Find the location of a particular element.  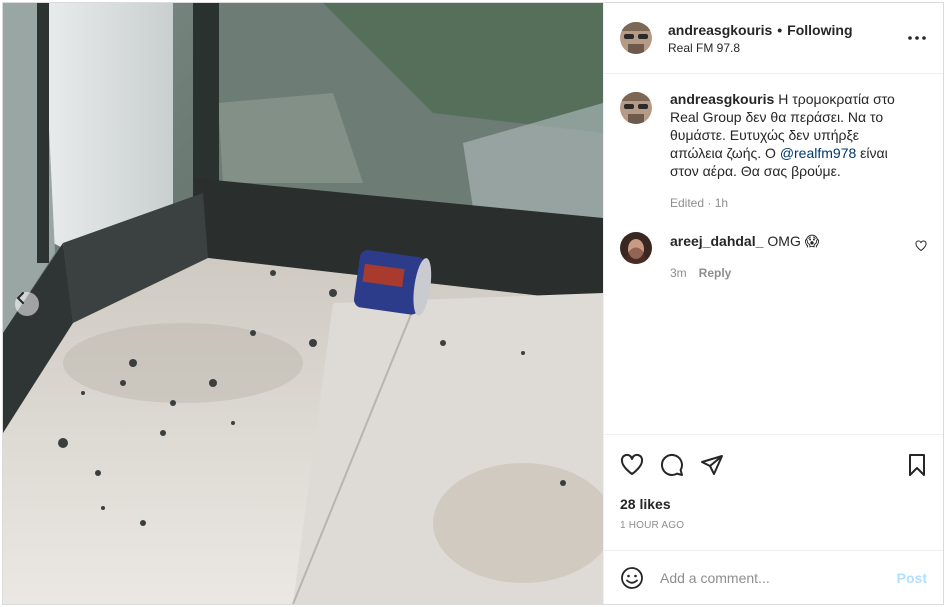

comment-input is located at coordinates (778, 577).